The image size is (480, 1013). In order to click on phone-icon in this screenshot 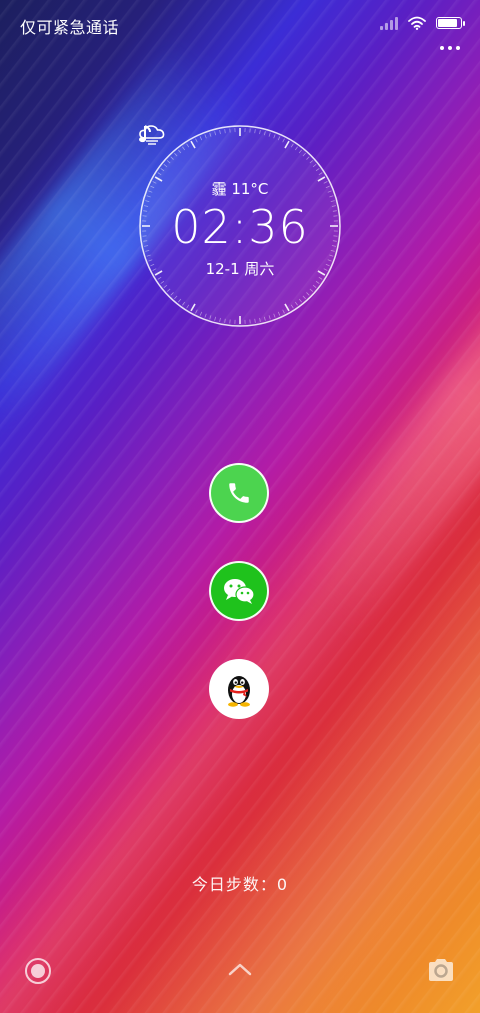, I will do `click(239, 493)`.